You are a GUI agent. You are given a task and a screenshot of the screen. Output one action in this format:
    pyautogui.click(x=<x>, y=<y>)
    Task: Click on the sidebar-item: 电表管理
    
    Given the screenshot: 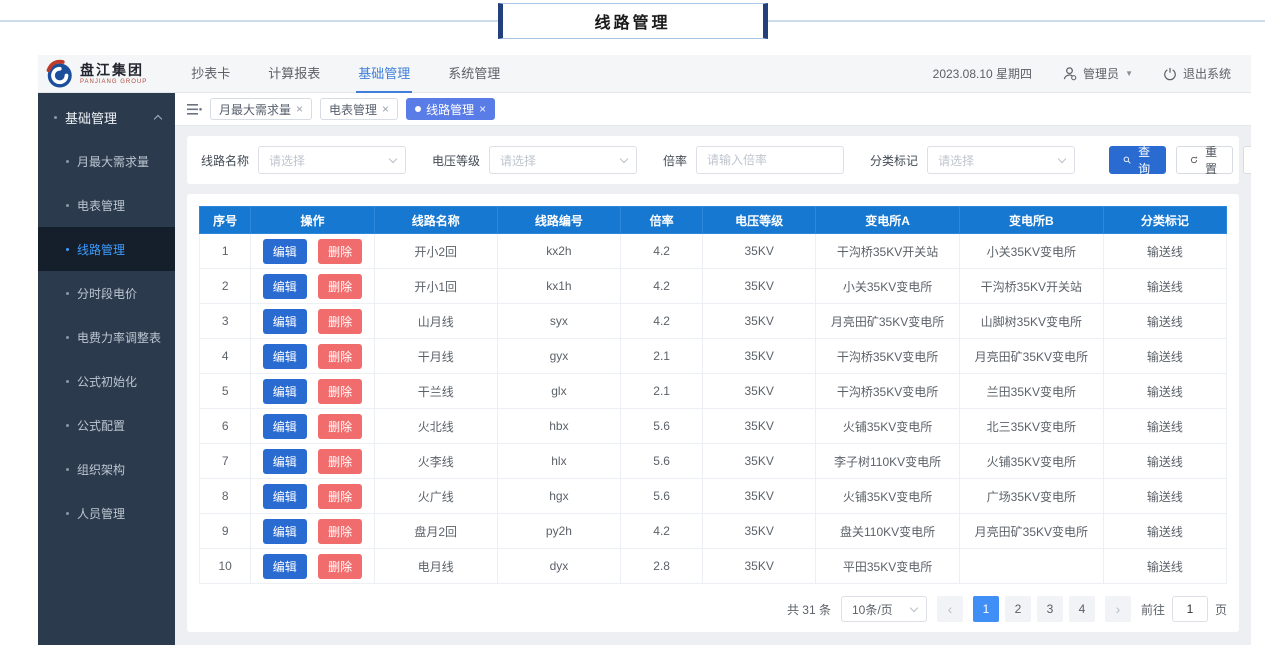 What is the action you would take?
    pyautogui.click(x=106, y=205)
    